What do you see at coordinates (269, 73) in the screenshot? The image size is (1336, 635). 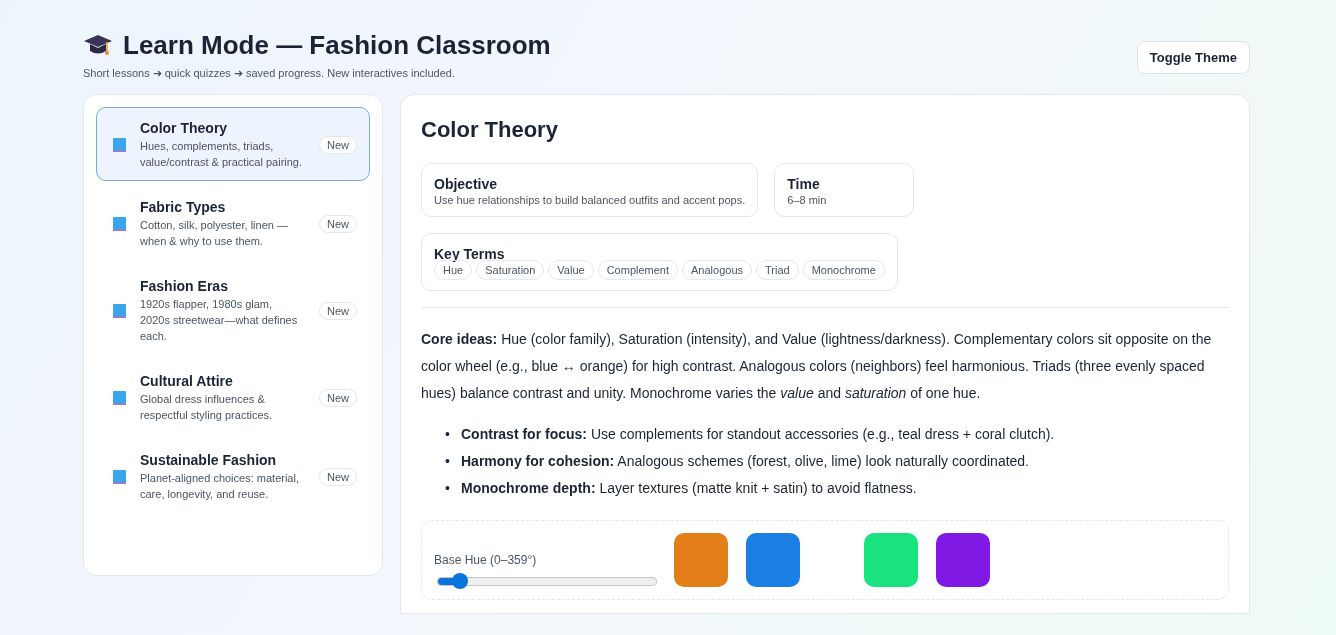 I see `page-subtitle: Short lessons ➜ quick quizzes ➜ saved progress. New interactives included.` at bounding box center [269, 73].